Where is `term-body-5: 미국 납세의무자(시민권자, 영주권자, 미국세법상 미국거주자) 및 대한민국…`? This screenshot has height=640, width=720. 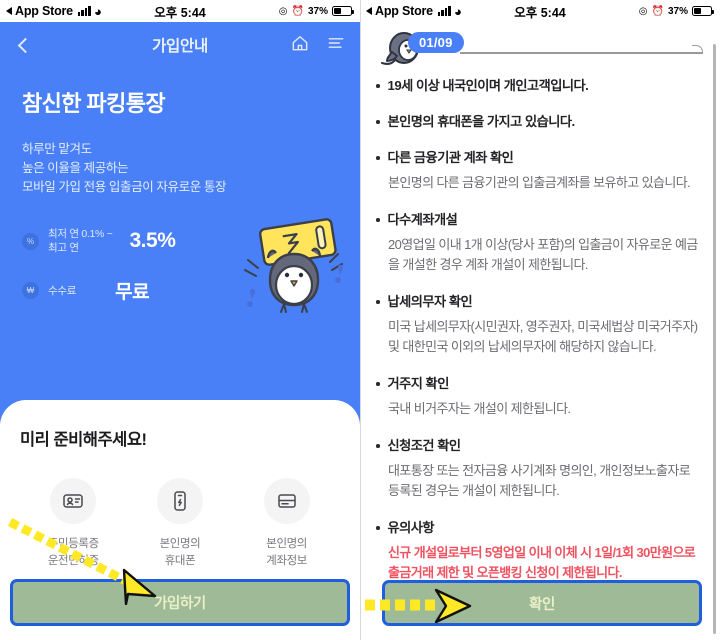
term-body-5: 미국 납세의무자(시민권자, 영주권자, 미국세법상 미국거주자) 및 대한민국… is located at coordinates (543, 336).